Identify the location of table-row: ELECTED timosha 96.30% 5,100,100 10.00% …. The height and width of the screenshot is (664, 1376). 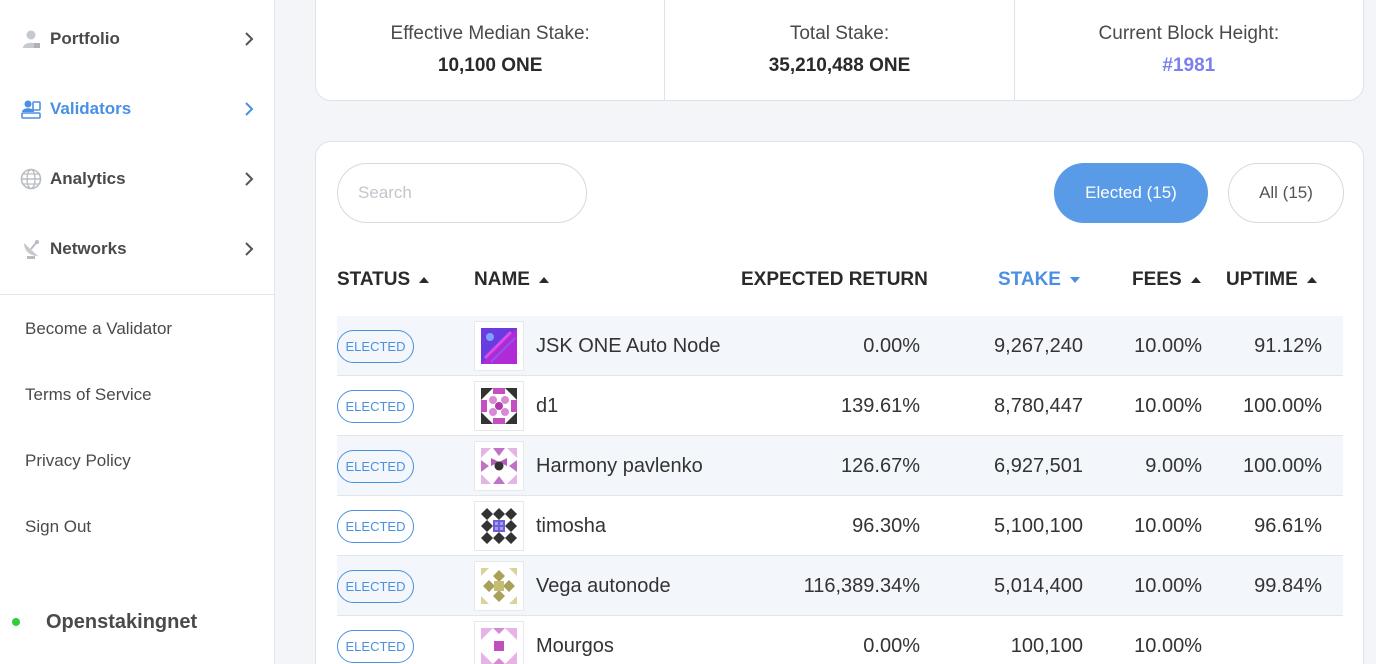
(840, 526).